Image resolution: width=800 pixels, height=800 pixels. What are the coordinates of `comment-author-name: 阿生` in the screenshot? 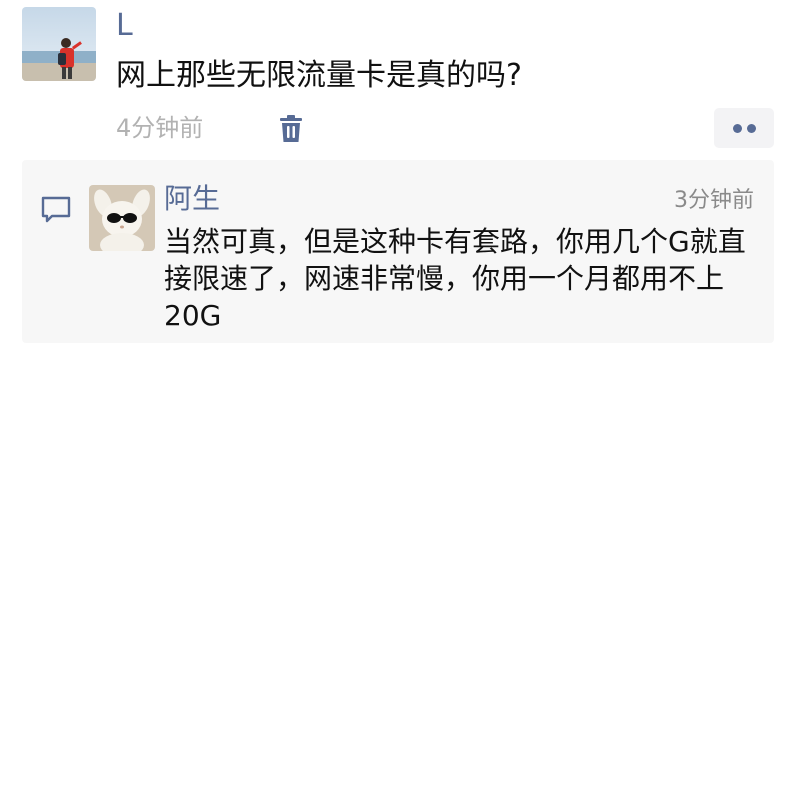 It's located at (192, 199).